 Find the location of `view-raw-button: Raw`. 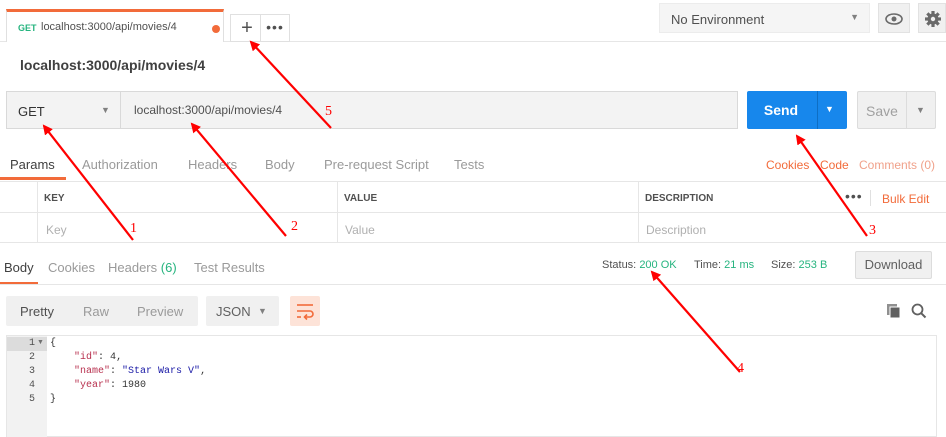

view-raw-button: Raw is located at coordinates (96, 311).